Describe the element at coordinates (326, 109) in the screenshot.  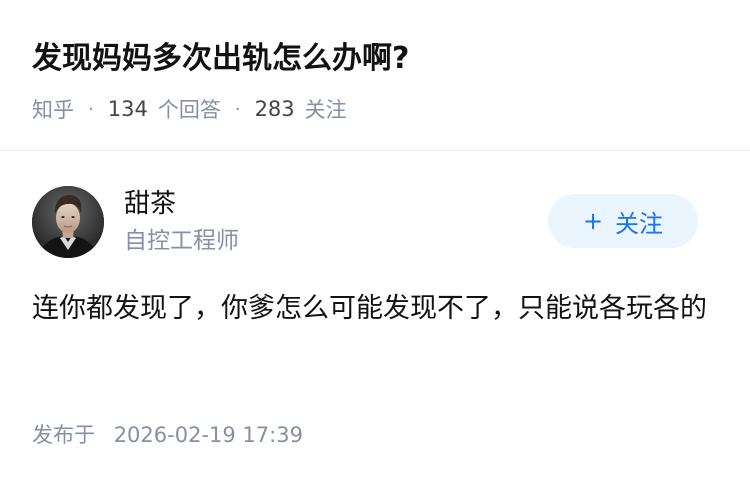
I see `follower-count-label: 关注` at that location.